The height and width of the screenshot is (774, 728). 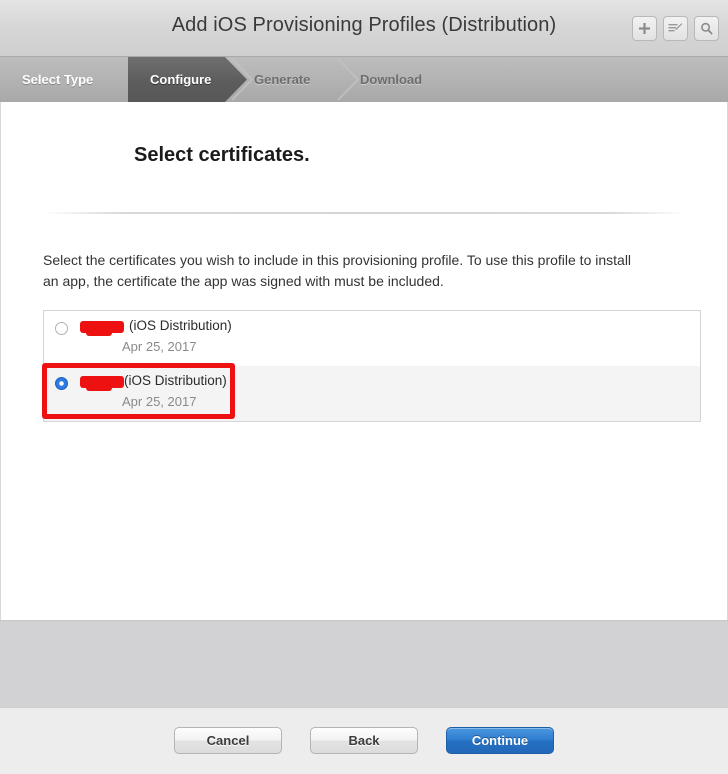 I want to click on step-select-type: Select Type, so click(x=46, y=79).